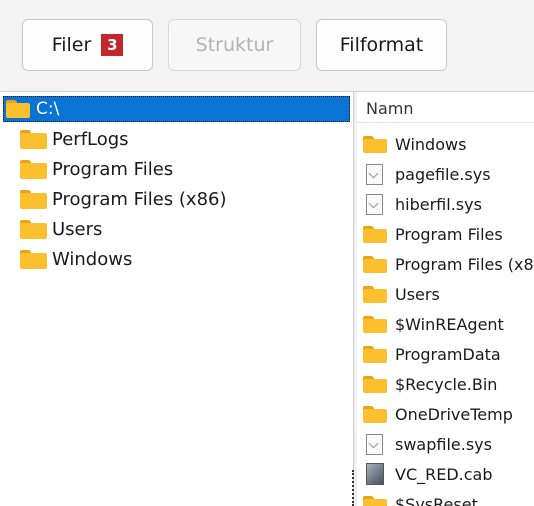 This screenshot has width=534, height=506. Describe the element at coordinates (112, 45) in the screenshot. I see `files-count-badge: 3` at that location.